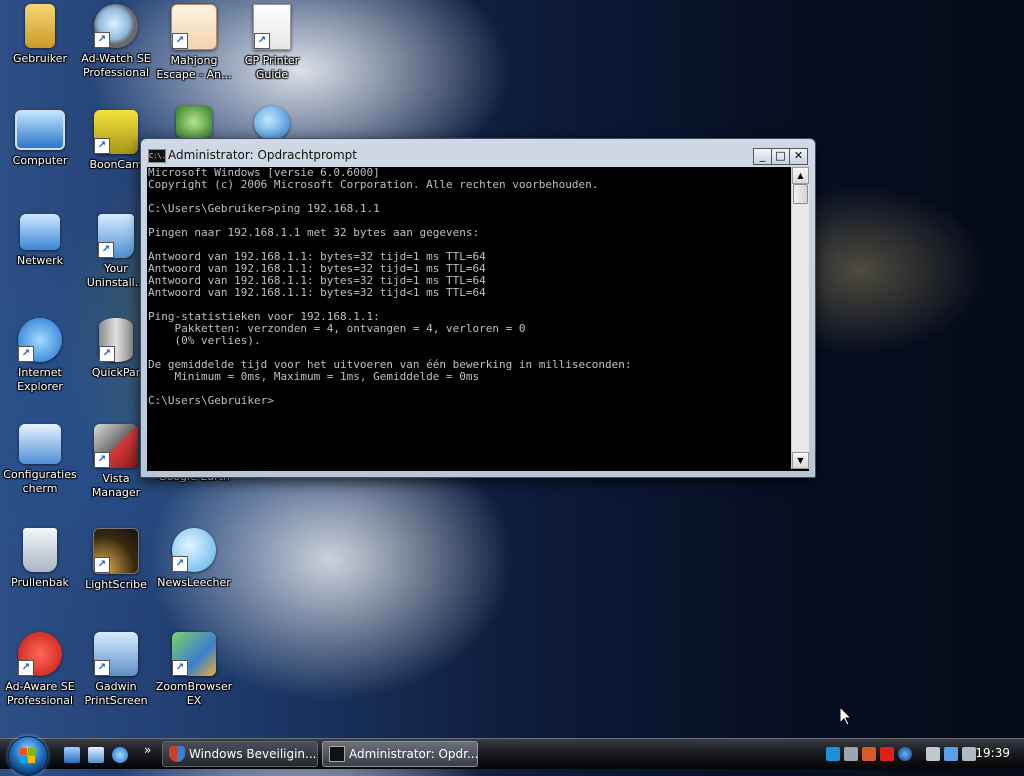 This screenshot has width=1024, height=776. I want to click on desktop-icon-netwerk: Netwerk, so click(40, 241).